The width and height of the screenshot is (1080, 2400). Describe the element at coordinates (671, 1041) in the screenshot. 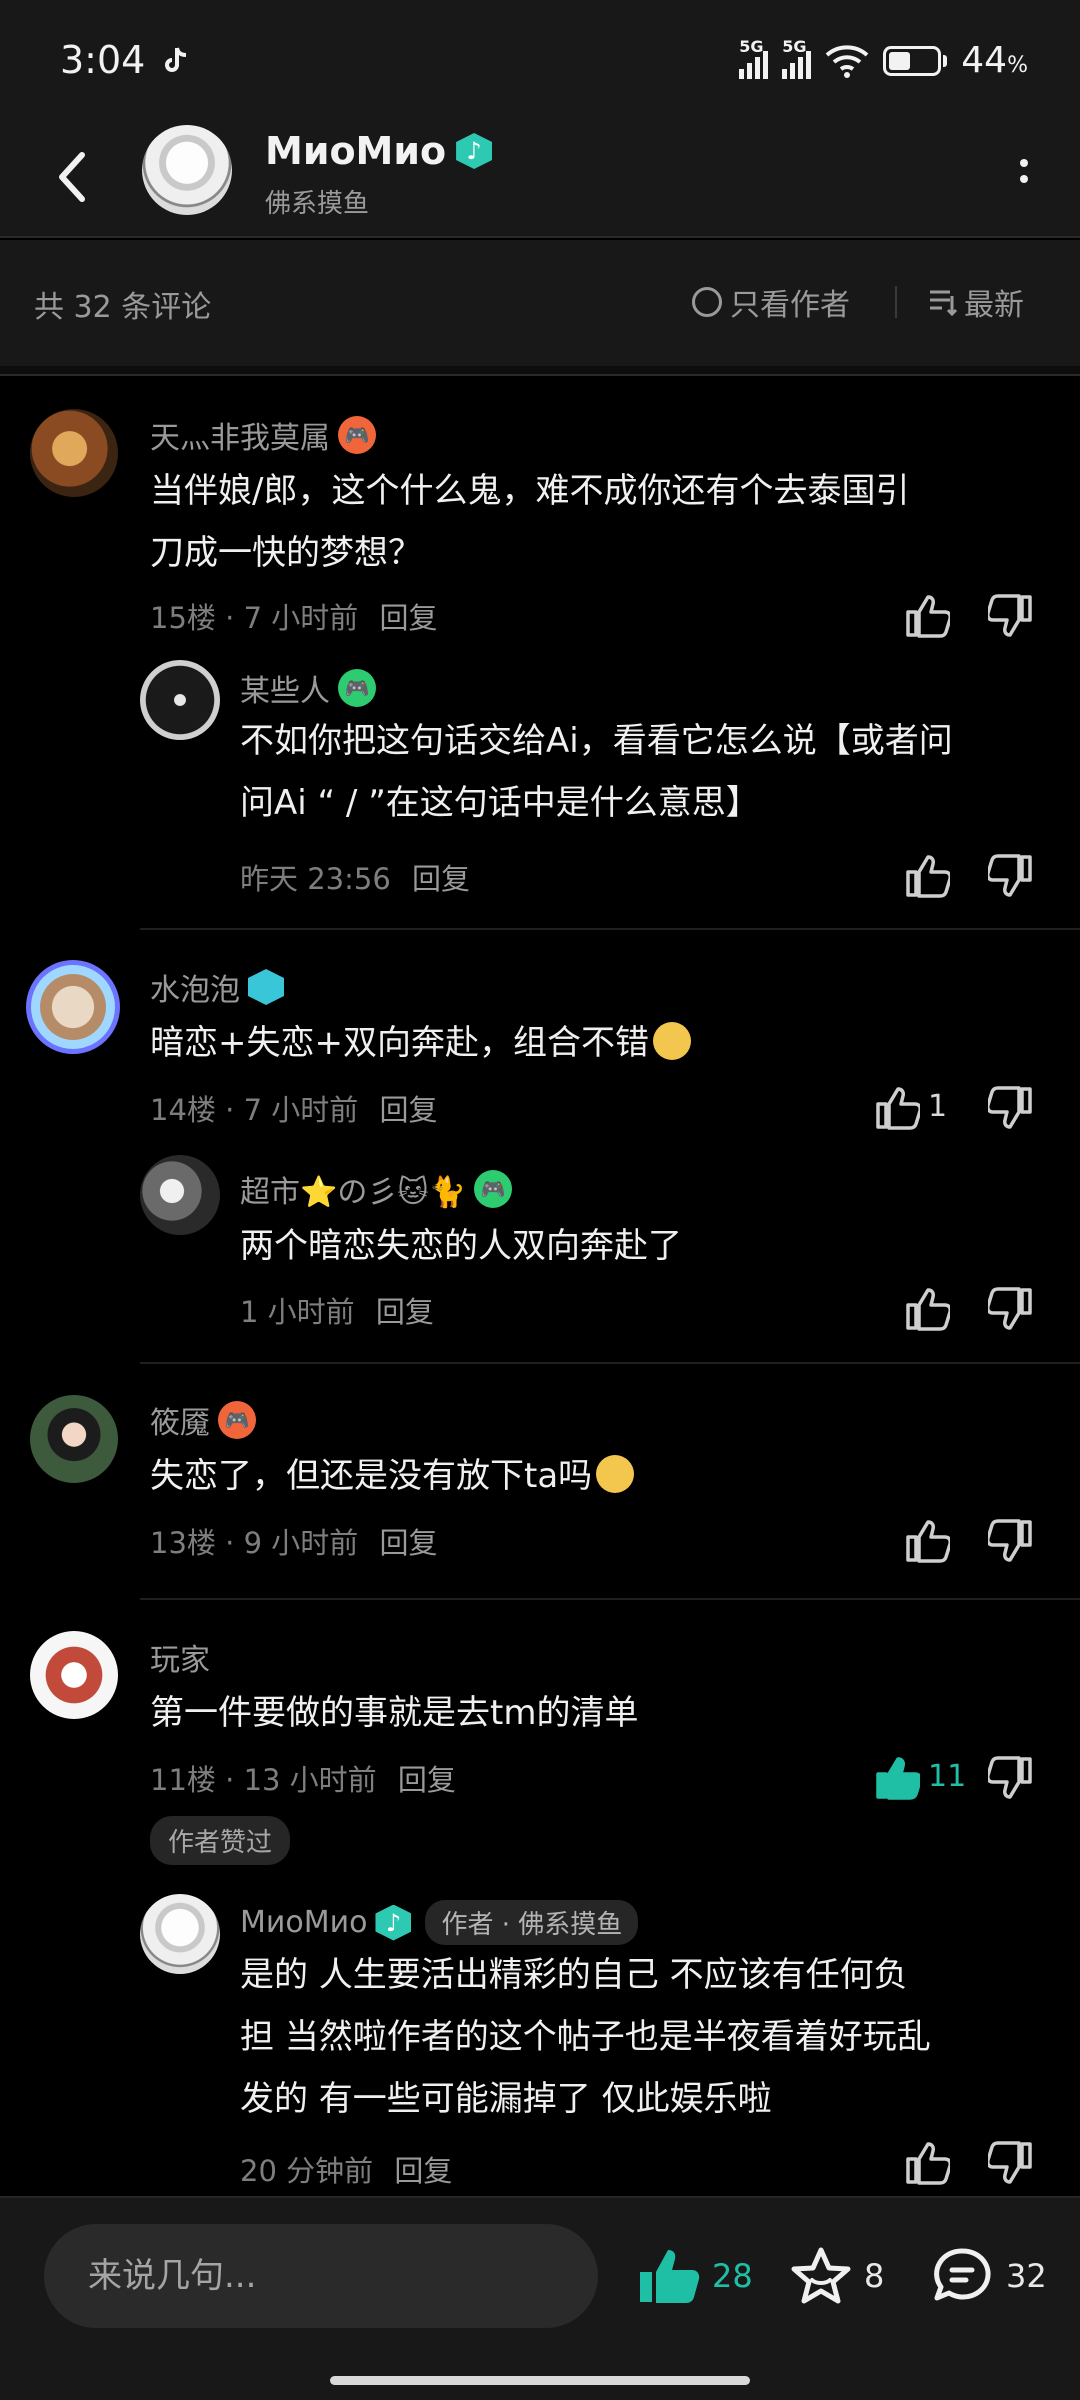

I see `cat-emoji-icon` at that location.